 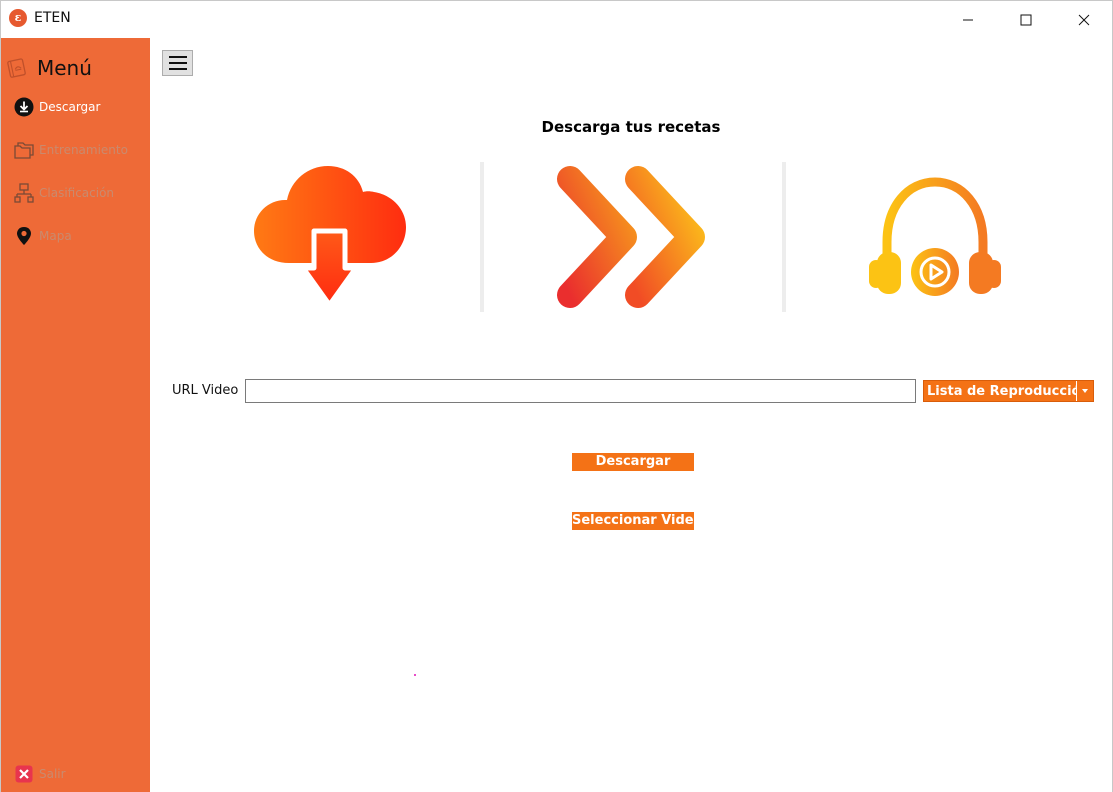 I want to click on exit-label: Salir, so click(x=52, y=774).